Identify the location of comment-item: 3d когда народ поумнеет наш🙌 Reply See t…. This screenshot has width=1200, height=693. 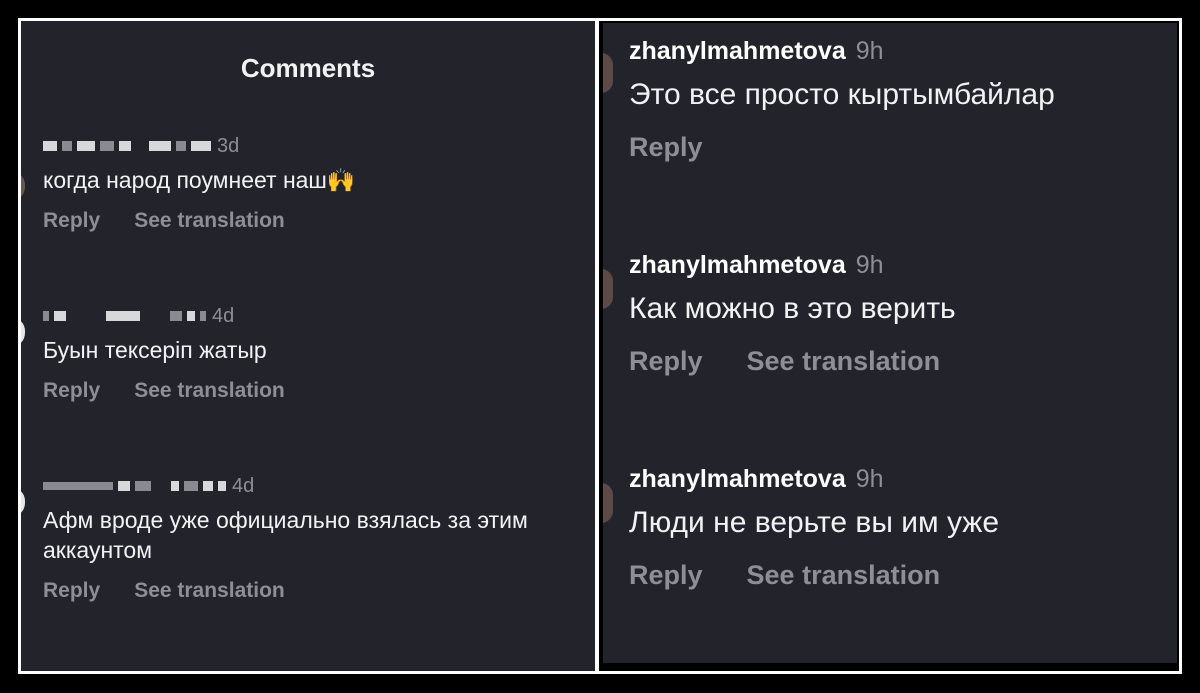
(312, 183).